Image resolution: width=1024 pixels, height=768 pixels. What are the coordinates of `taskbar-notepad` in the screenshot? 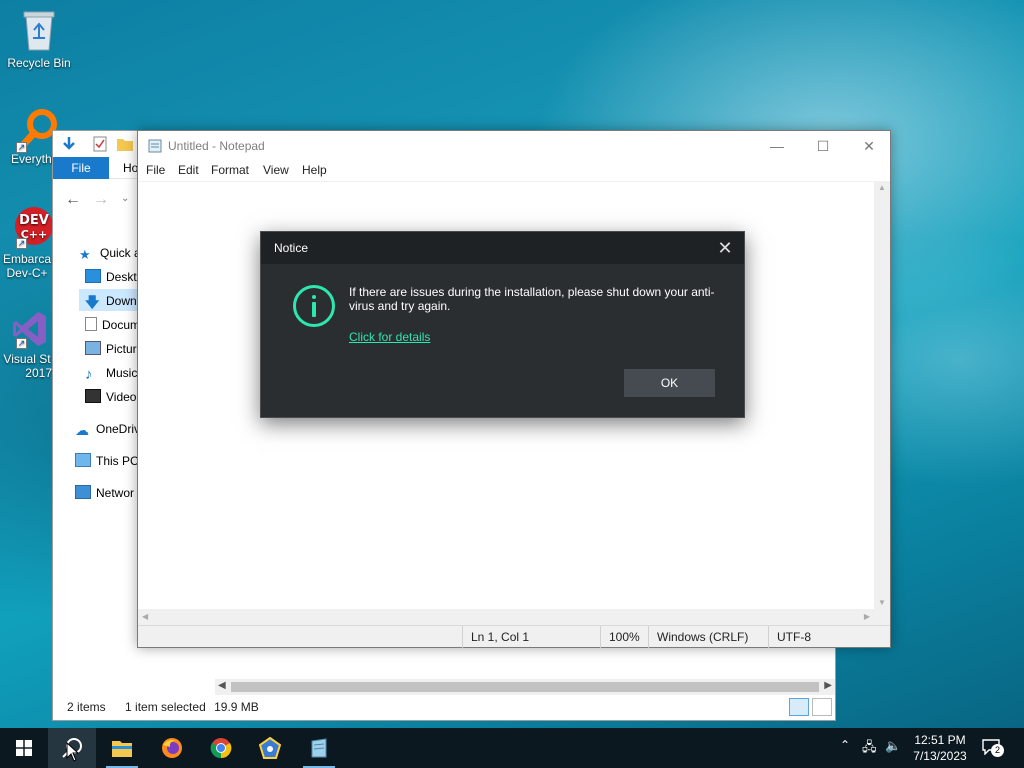 It's located at (319, 748).